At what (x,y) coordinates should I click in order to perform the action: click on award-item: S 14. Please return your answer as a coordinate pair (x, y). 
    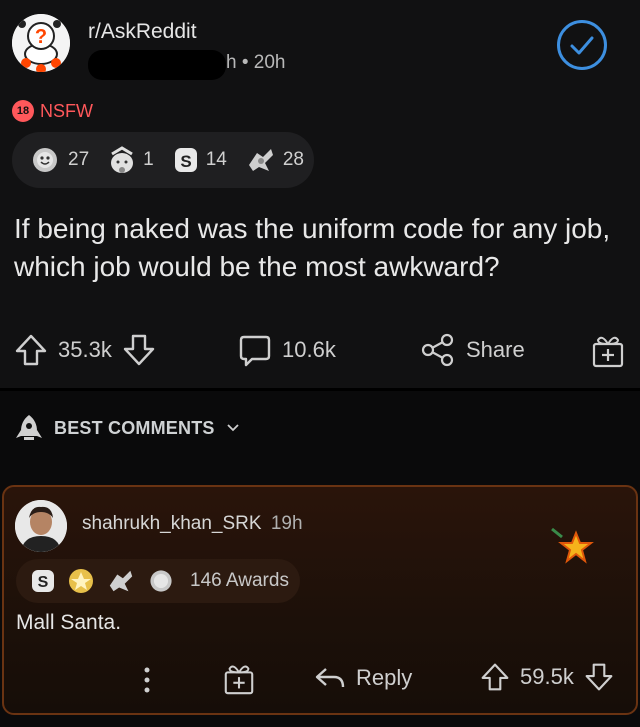
    Looking at the image, I should click on (199, 160).